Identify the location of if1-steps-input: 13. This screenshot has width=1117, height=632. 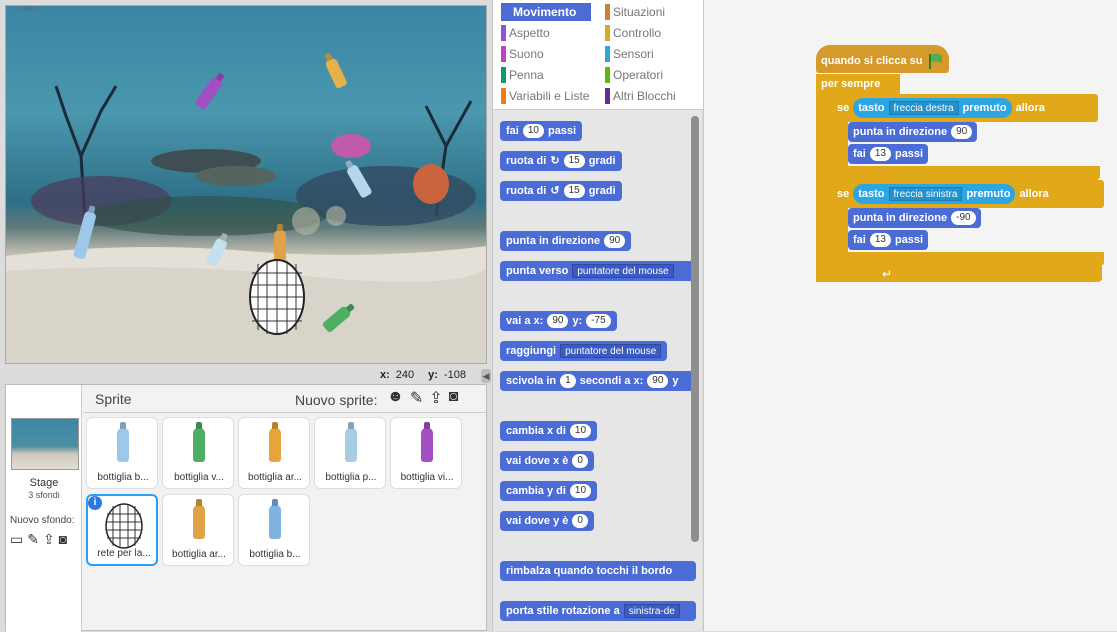
(880, 154).